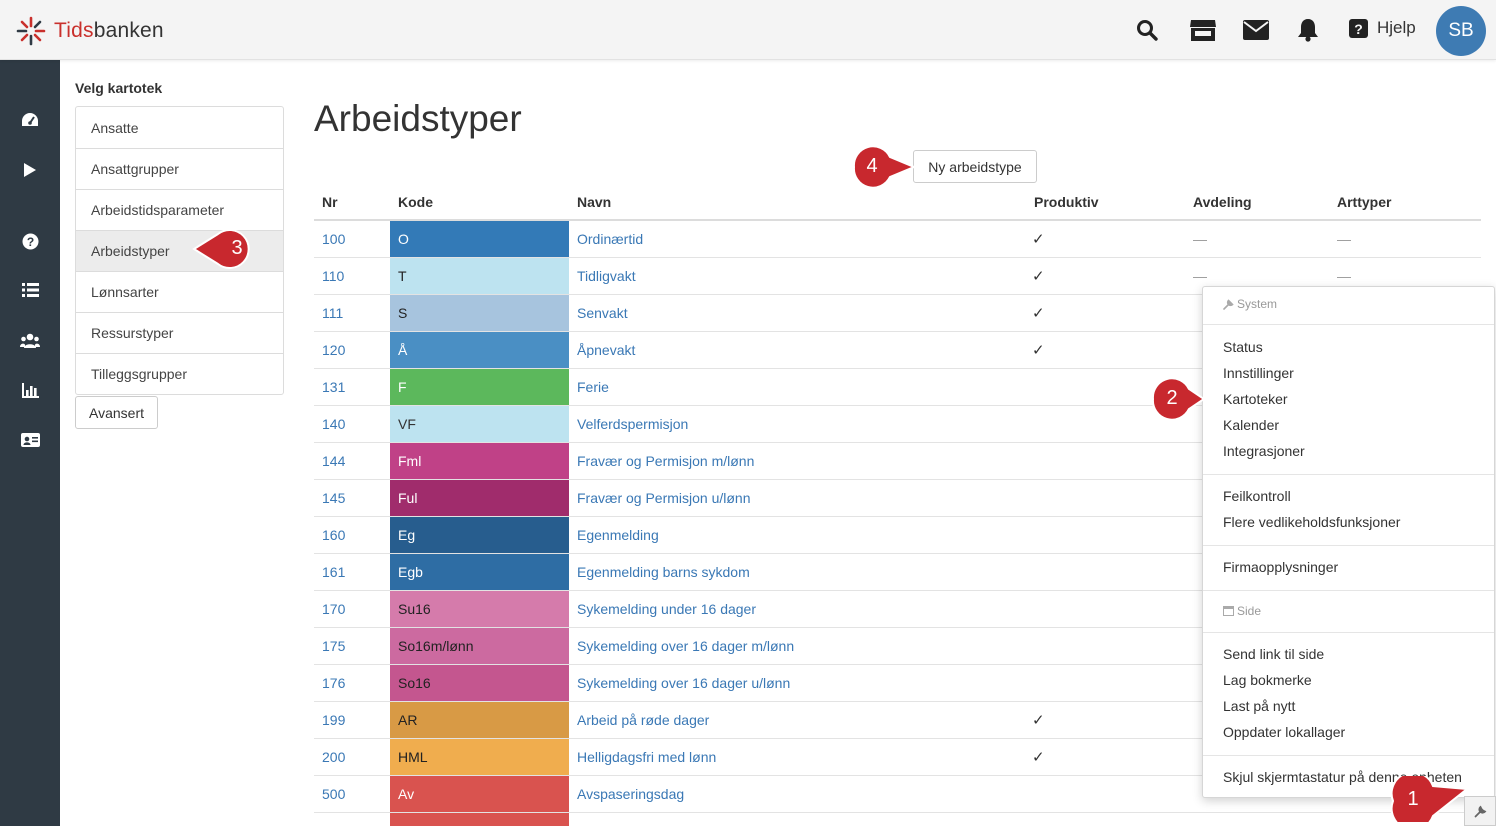 The image size is (1496, 826). What do you see at coordinates (1243, 347) in the screenshot?
I see `menu-item-status: Status` at bounding box center [1243, 347].